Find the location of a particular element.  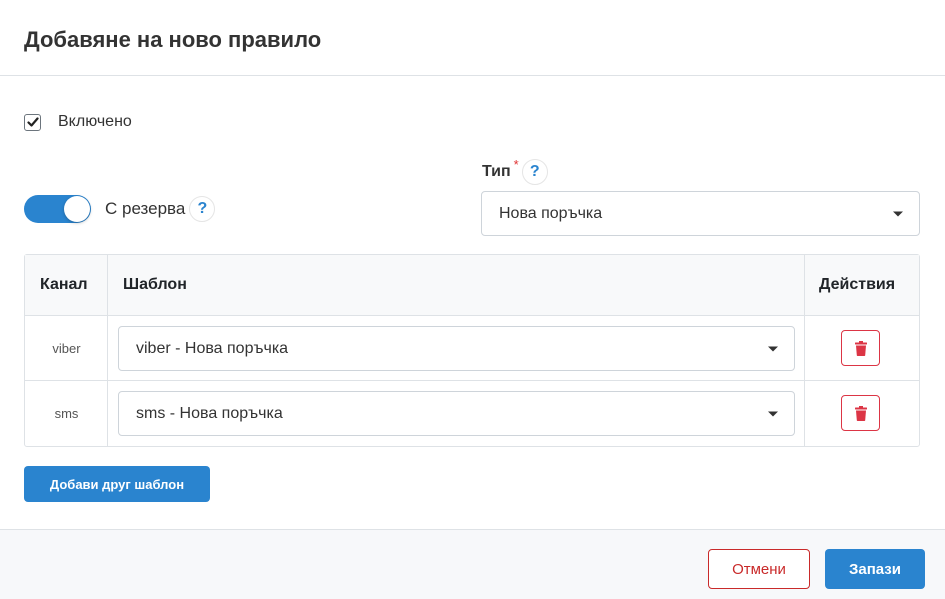

enabled-row: Включено is located at coordinates (78, 122).